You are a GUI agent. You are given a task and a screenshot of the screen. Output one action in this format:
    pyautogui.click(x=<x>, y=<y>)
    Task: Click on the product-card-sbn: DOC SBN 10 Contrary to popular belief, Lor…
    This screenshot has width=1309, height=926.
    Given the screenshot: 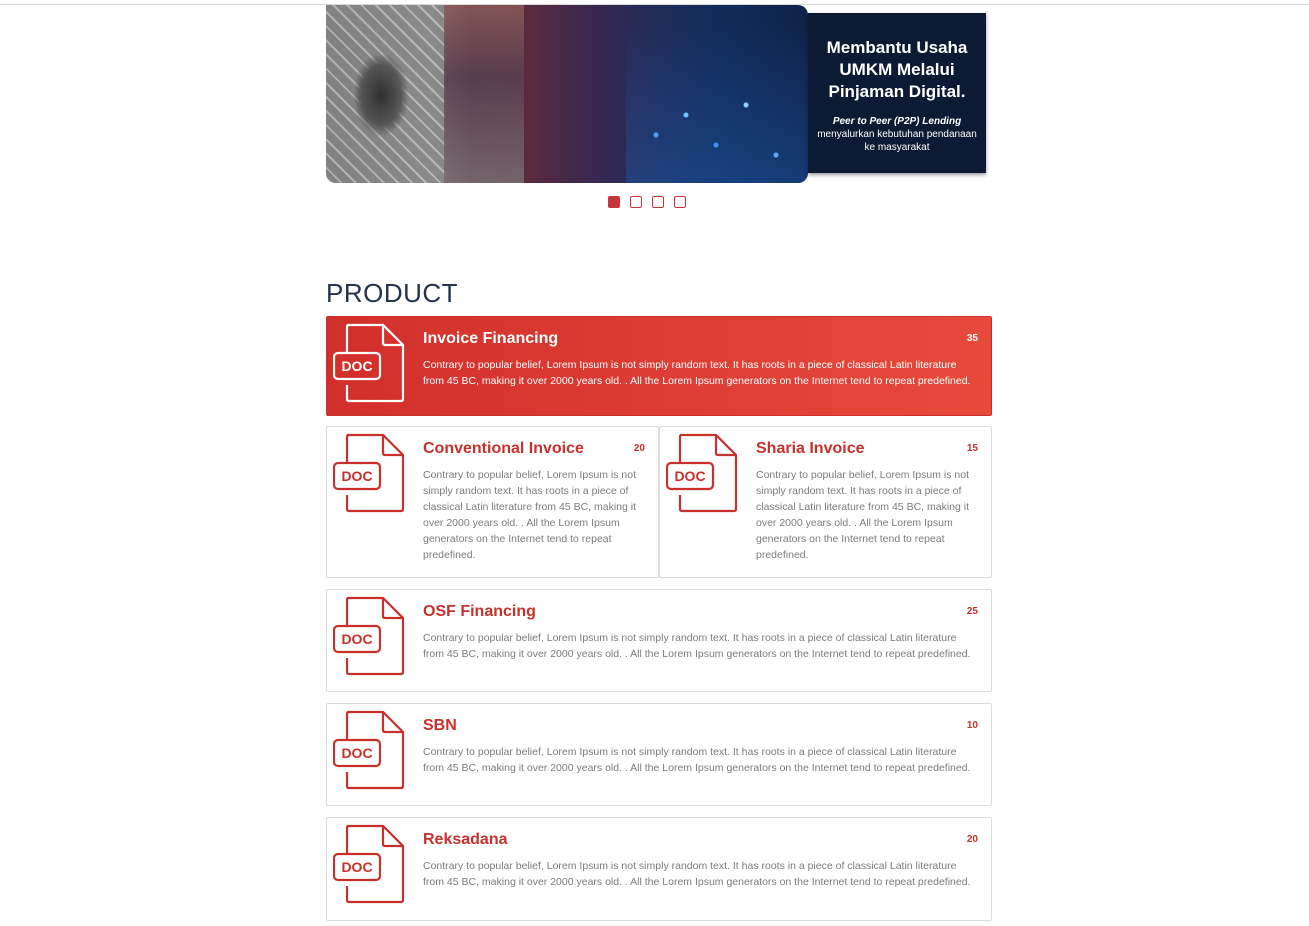 What is the action you would take?
    pyautogui.click(x=659, y=754)
    